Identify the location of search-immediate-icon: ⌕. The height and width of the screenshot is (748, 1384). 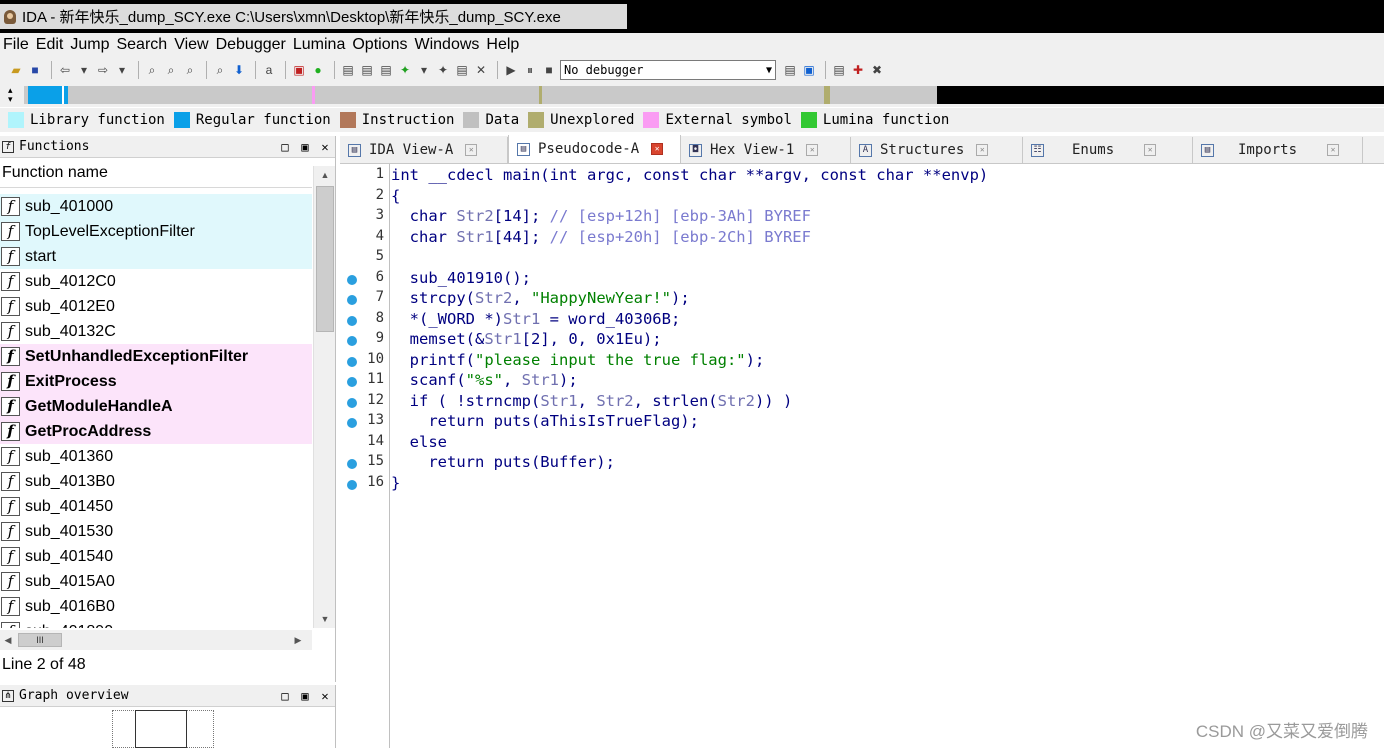
(190, 70).